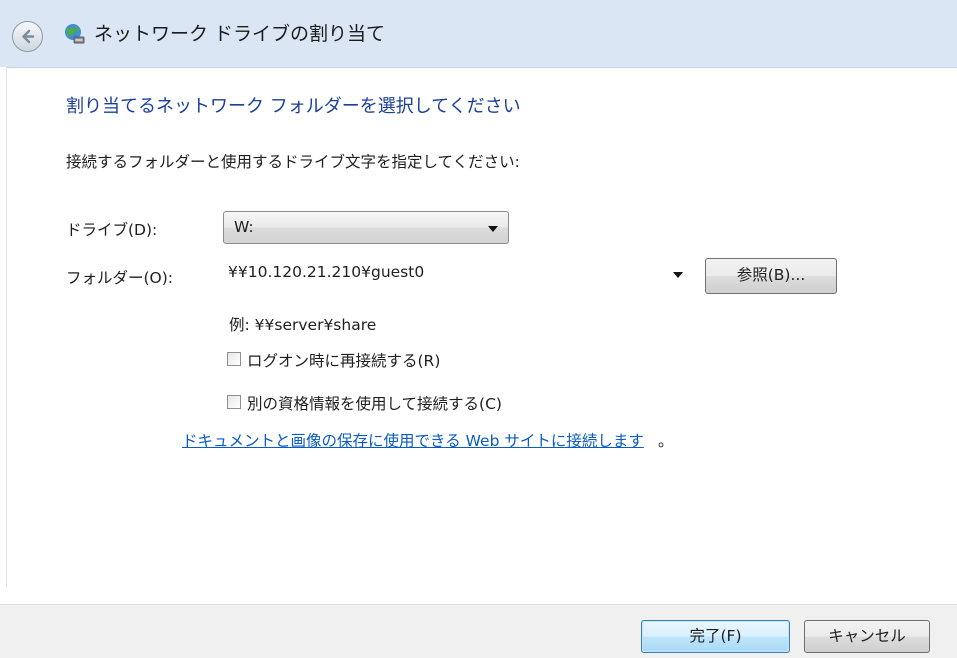 The height and width of the screenshot is (658, 957). What do you see at coordinates (478, 34) in the screenshot?
I see `title-bar: ネットワーク ドライブの割り当て` at bounding box center [478, 34].